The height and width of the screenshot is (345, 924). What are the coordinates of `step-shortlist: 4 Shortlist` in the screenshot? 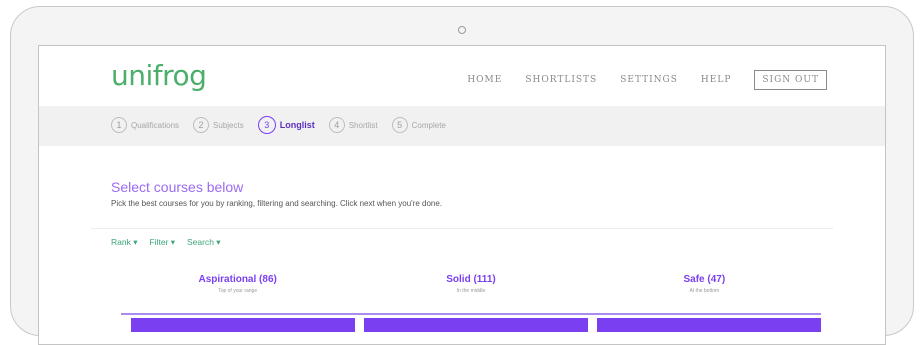 It's located at (353, 125).